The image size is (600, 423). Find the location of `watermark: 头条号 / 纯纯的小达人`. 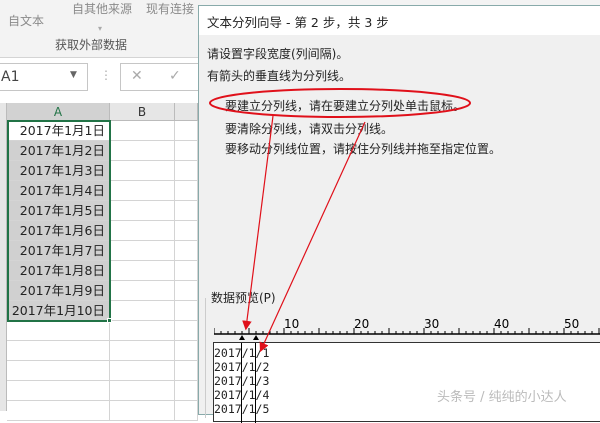

watermark: 头条号 / 纯纯的小达人 is located at coordinates (502, 397).